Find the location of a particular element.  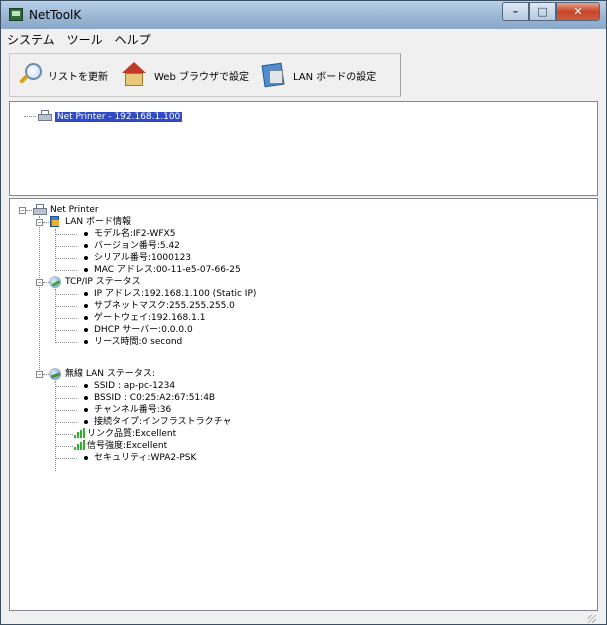

house-icon is located at coordinates (134, 75).